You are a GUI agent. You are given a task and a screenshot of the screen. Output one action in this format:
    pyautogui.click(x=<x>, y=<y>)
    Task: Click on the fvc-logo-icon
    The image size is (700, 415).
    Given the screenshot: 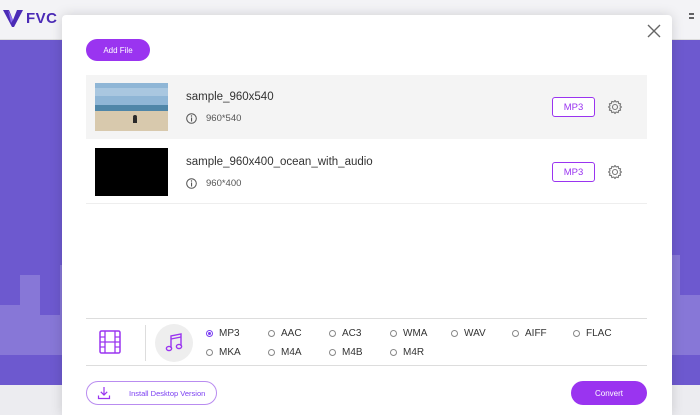 What is the action you would take?
    pyautogui.click(x=13, y=18)
    